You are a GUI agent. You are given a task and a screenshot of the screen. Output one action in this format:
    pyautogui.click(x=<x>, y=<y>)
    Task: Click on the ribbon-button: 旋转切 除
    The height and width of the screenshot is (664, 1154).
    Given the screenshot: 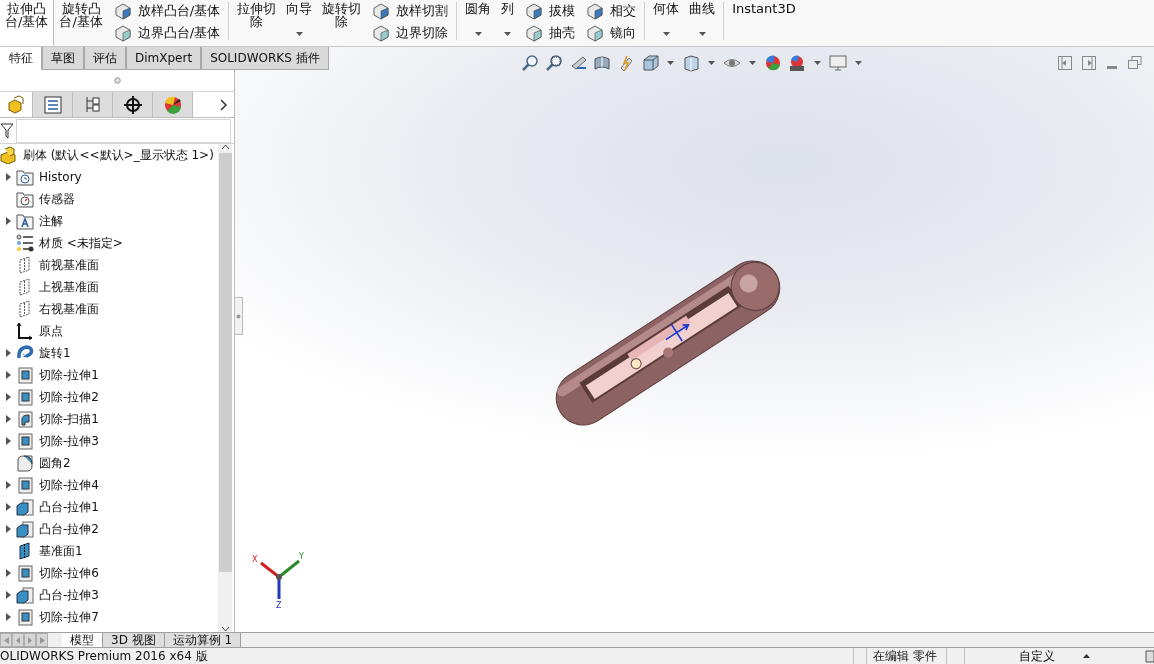 What is the action you would take?
    pyautogui.click(x=342, y=23)
    